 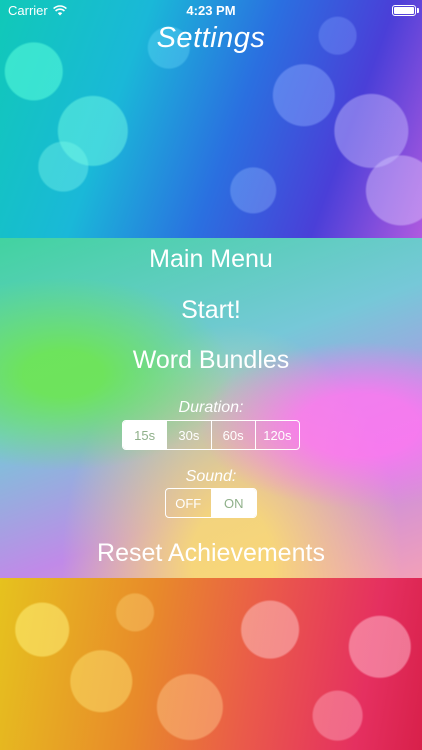 I want to click on sound-option-on: ON, so click(x=233, y=503).